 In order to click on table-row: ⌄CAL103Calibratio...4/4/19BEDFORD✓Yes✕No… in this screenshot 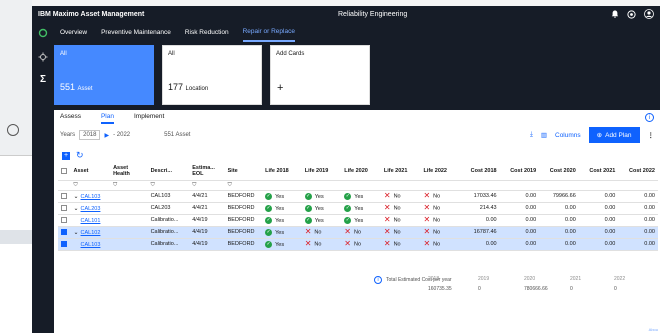, I will do `click(358, 244)`.